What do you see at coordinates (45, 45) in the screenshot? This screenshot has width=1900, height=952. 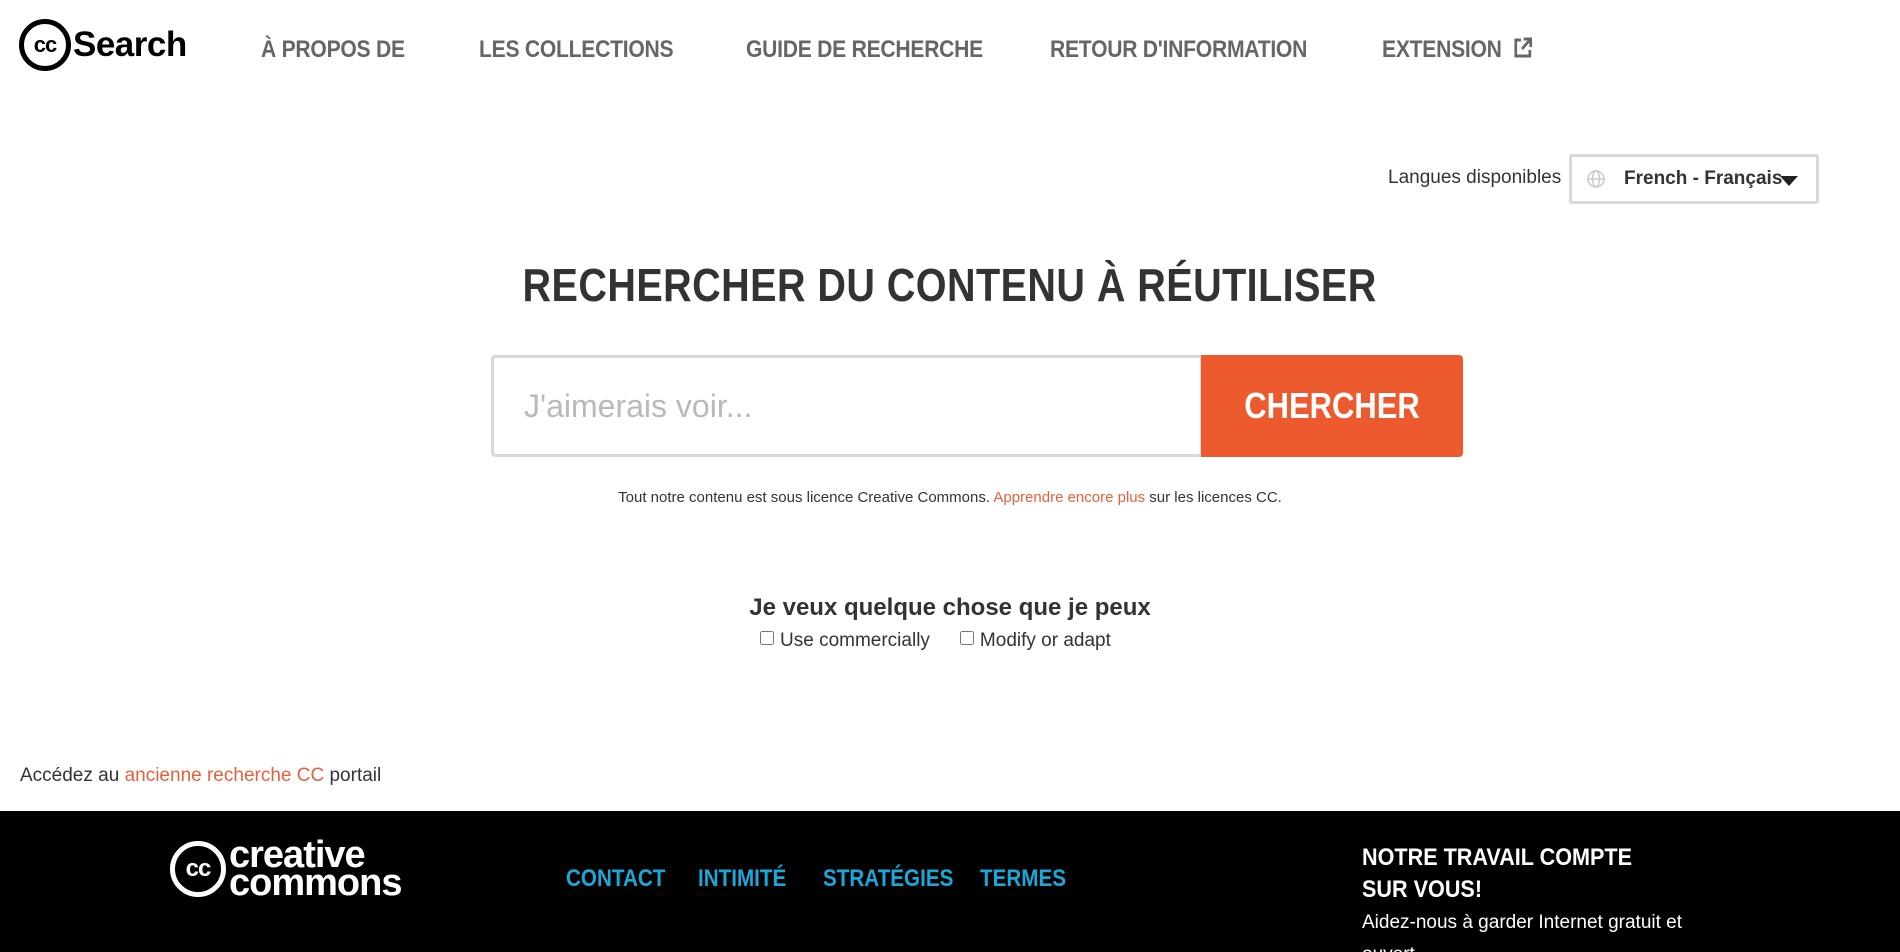 I see `cc-logo-mark: cc` at bounding box center [45, 45].